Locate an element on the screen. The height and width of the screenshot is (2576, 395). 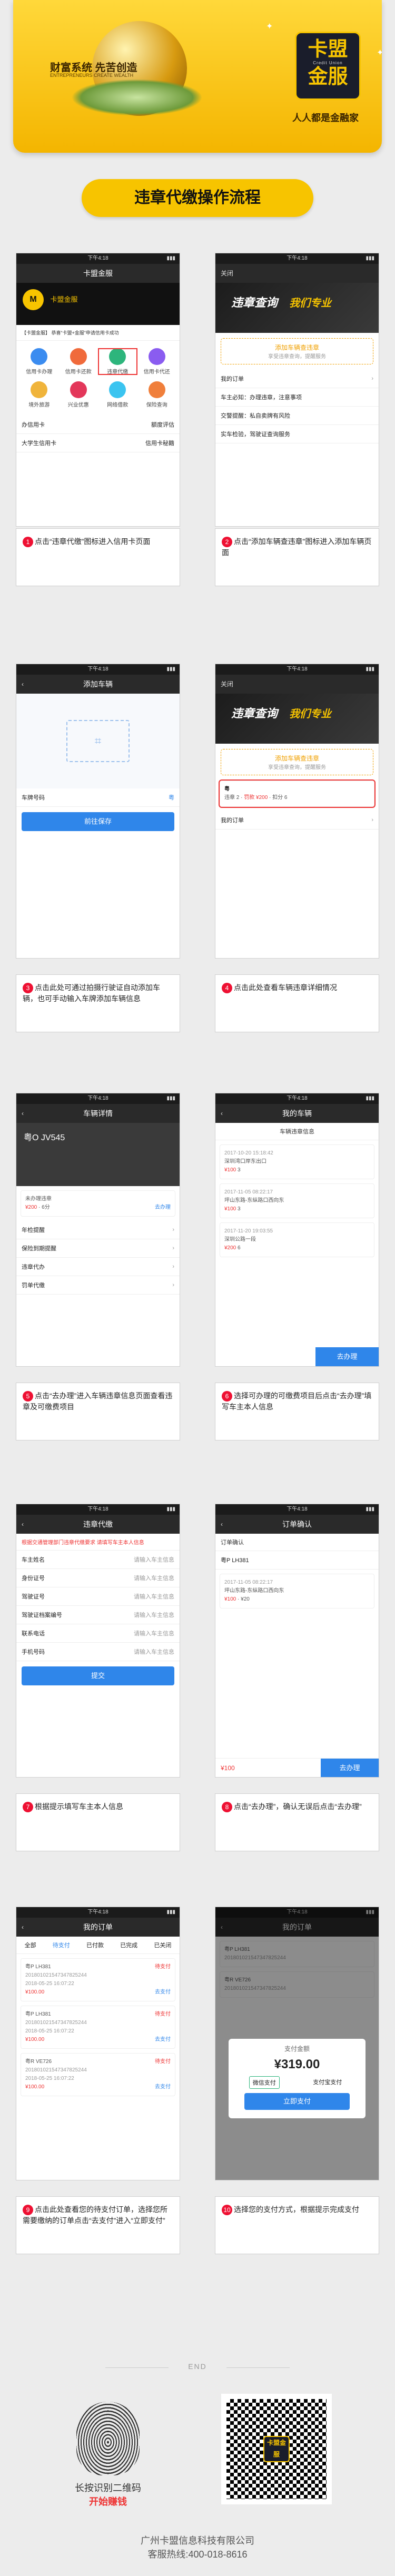
grid-item-insurance: 保险查询 is located at coordinates (157, 394).